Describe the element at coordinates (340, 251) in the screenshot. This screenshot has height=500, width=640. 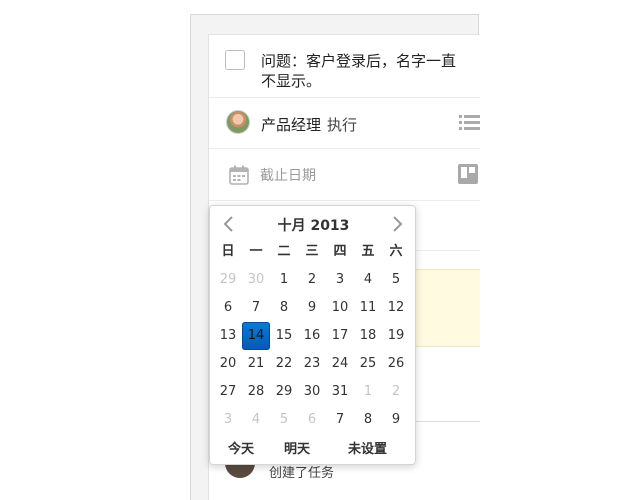
I see `weekday-header: 四` at that location.